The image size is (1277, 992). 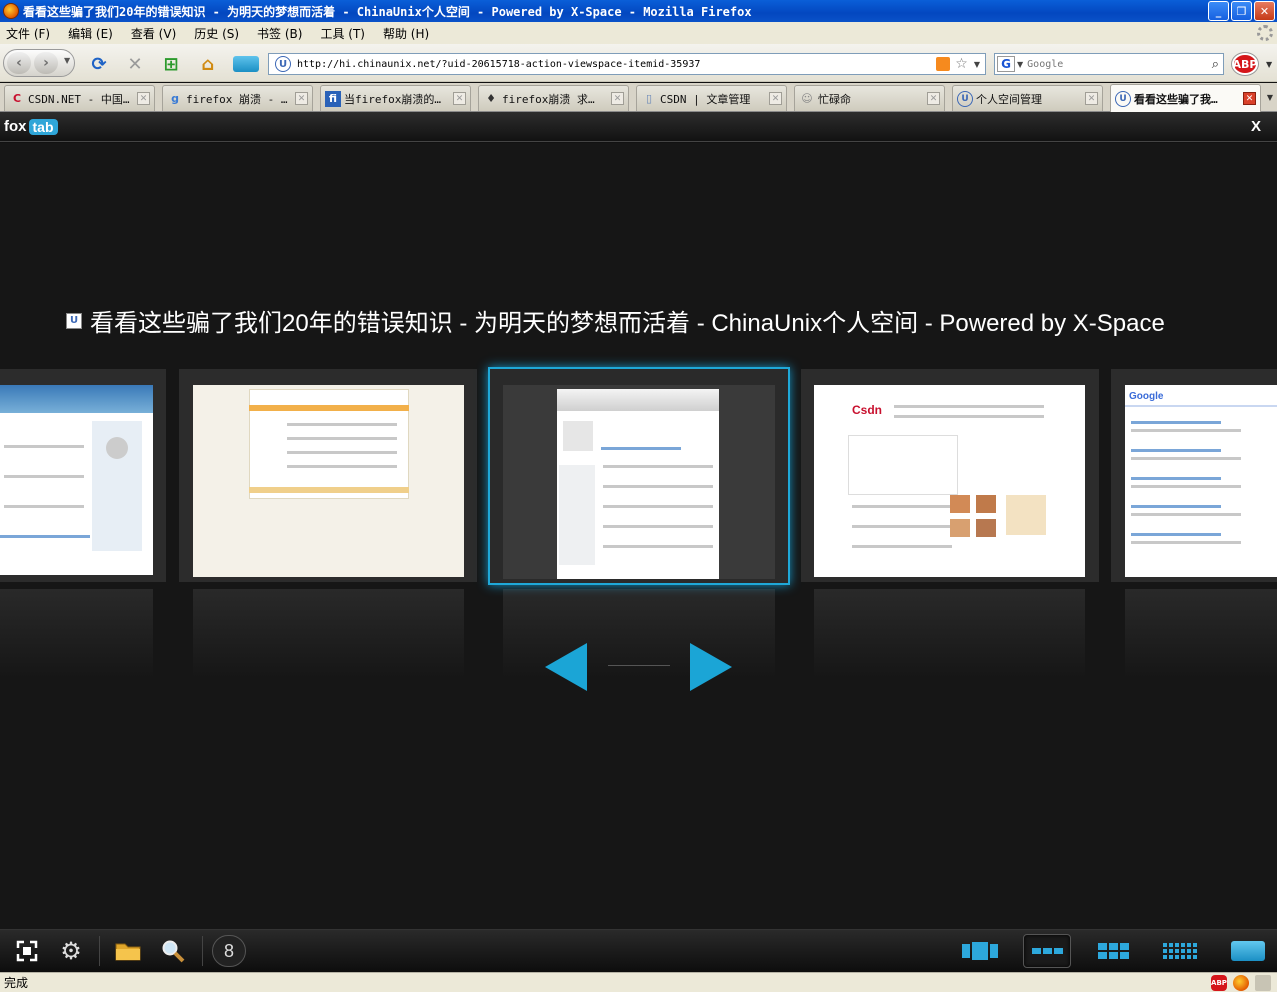 I want to click on tab-firefox-crash: g firefox 崩溃 - … ✕, so click(x=237, y=98).